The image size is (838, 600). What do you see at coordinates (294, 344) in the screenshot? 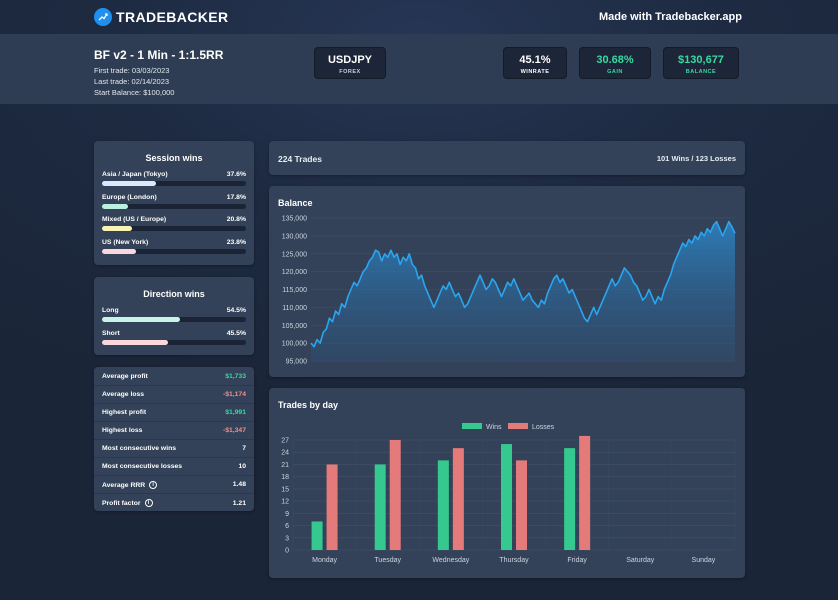
I see `balance-y-tick: 100,000` at bounding box center [294, 344].